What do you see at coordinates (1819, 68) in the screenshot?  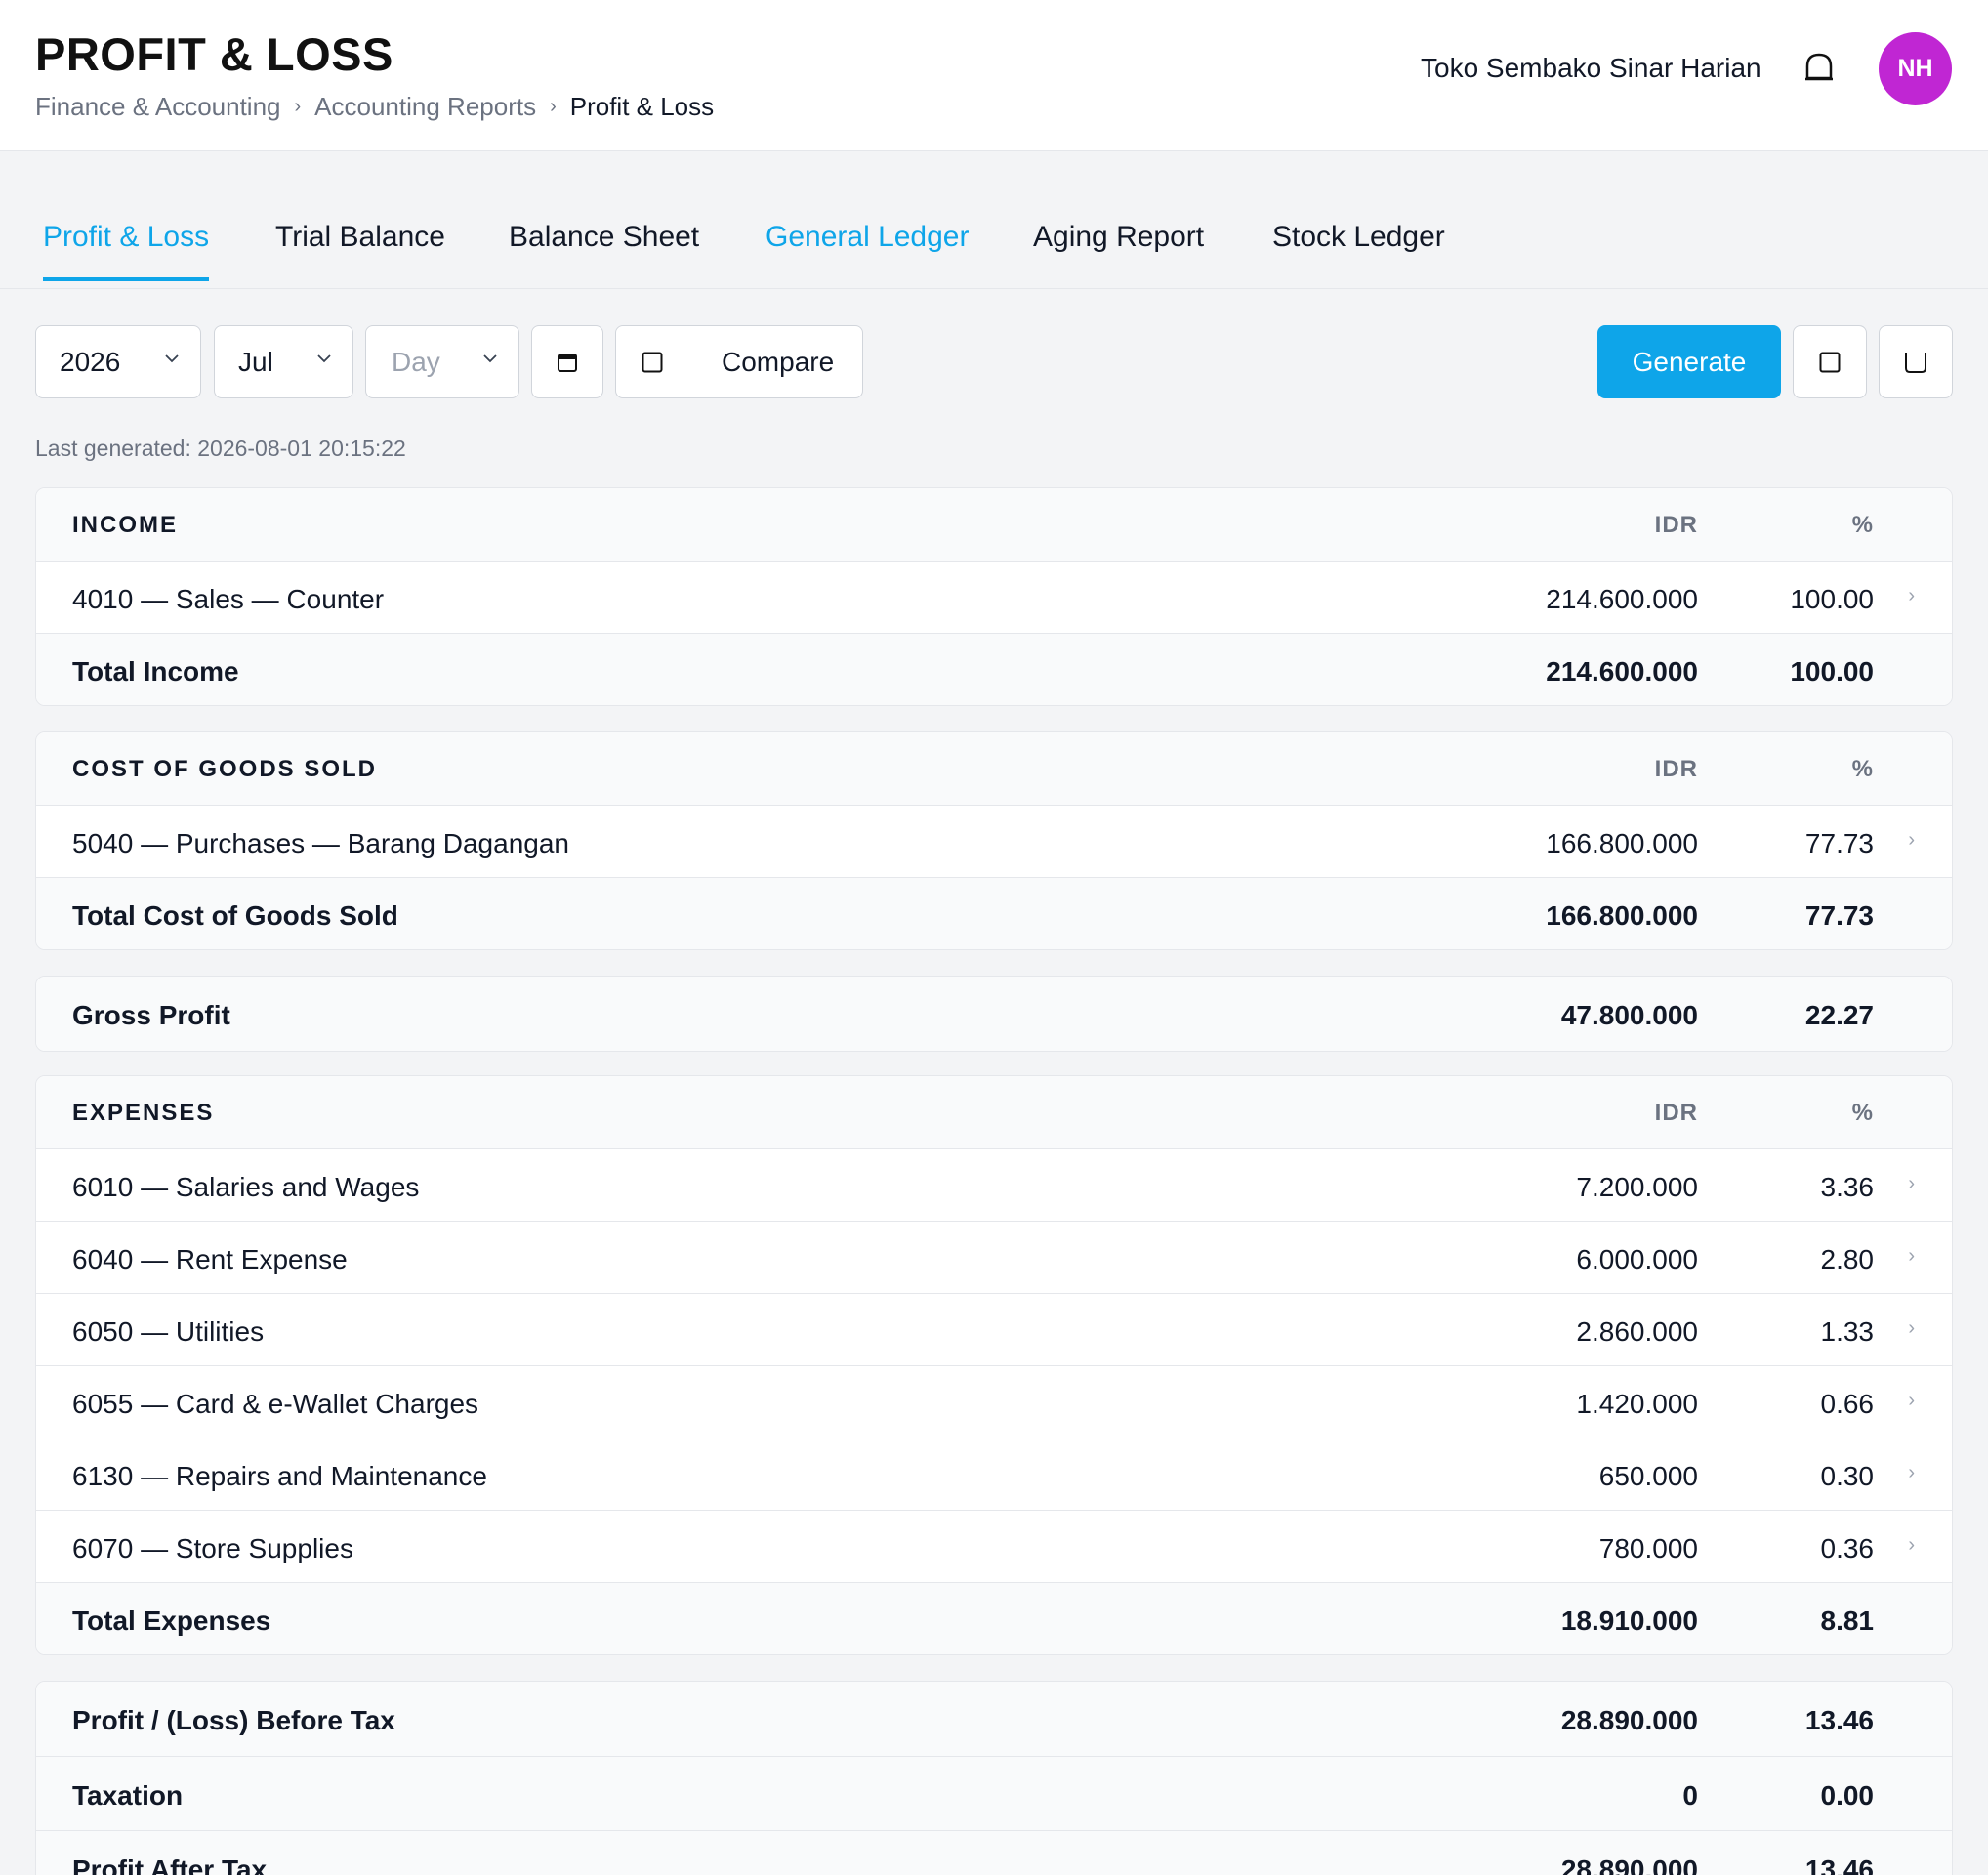 I see `notification-bell-icon` at bounding box center [1819, 68].